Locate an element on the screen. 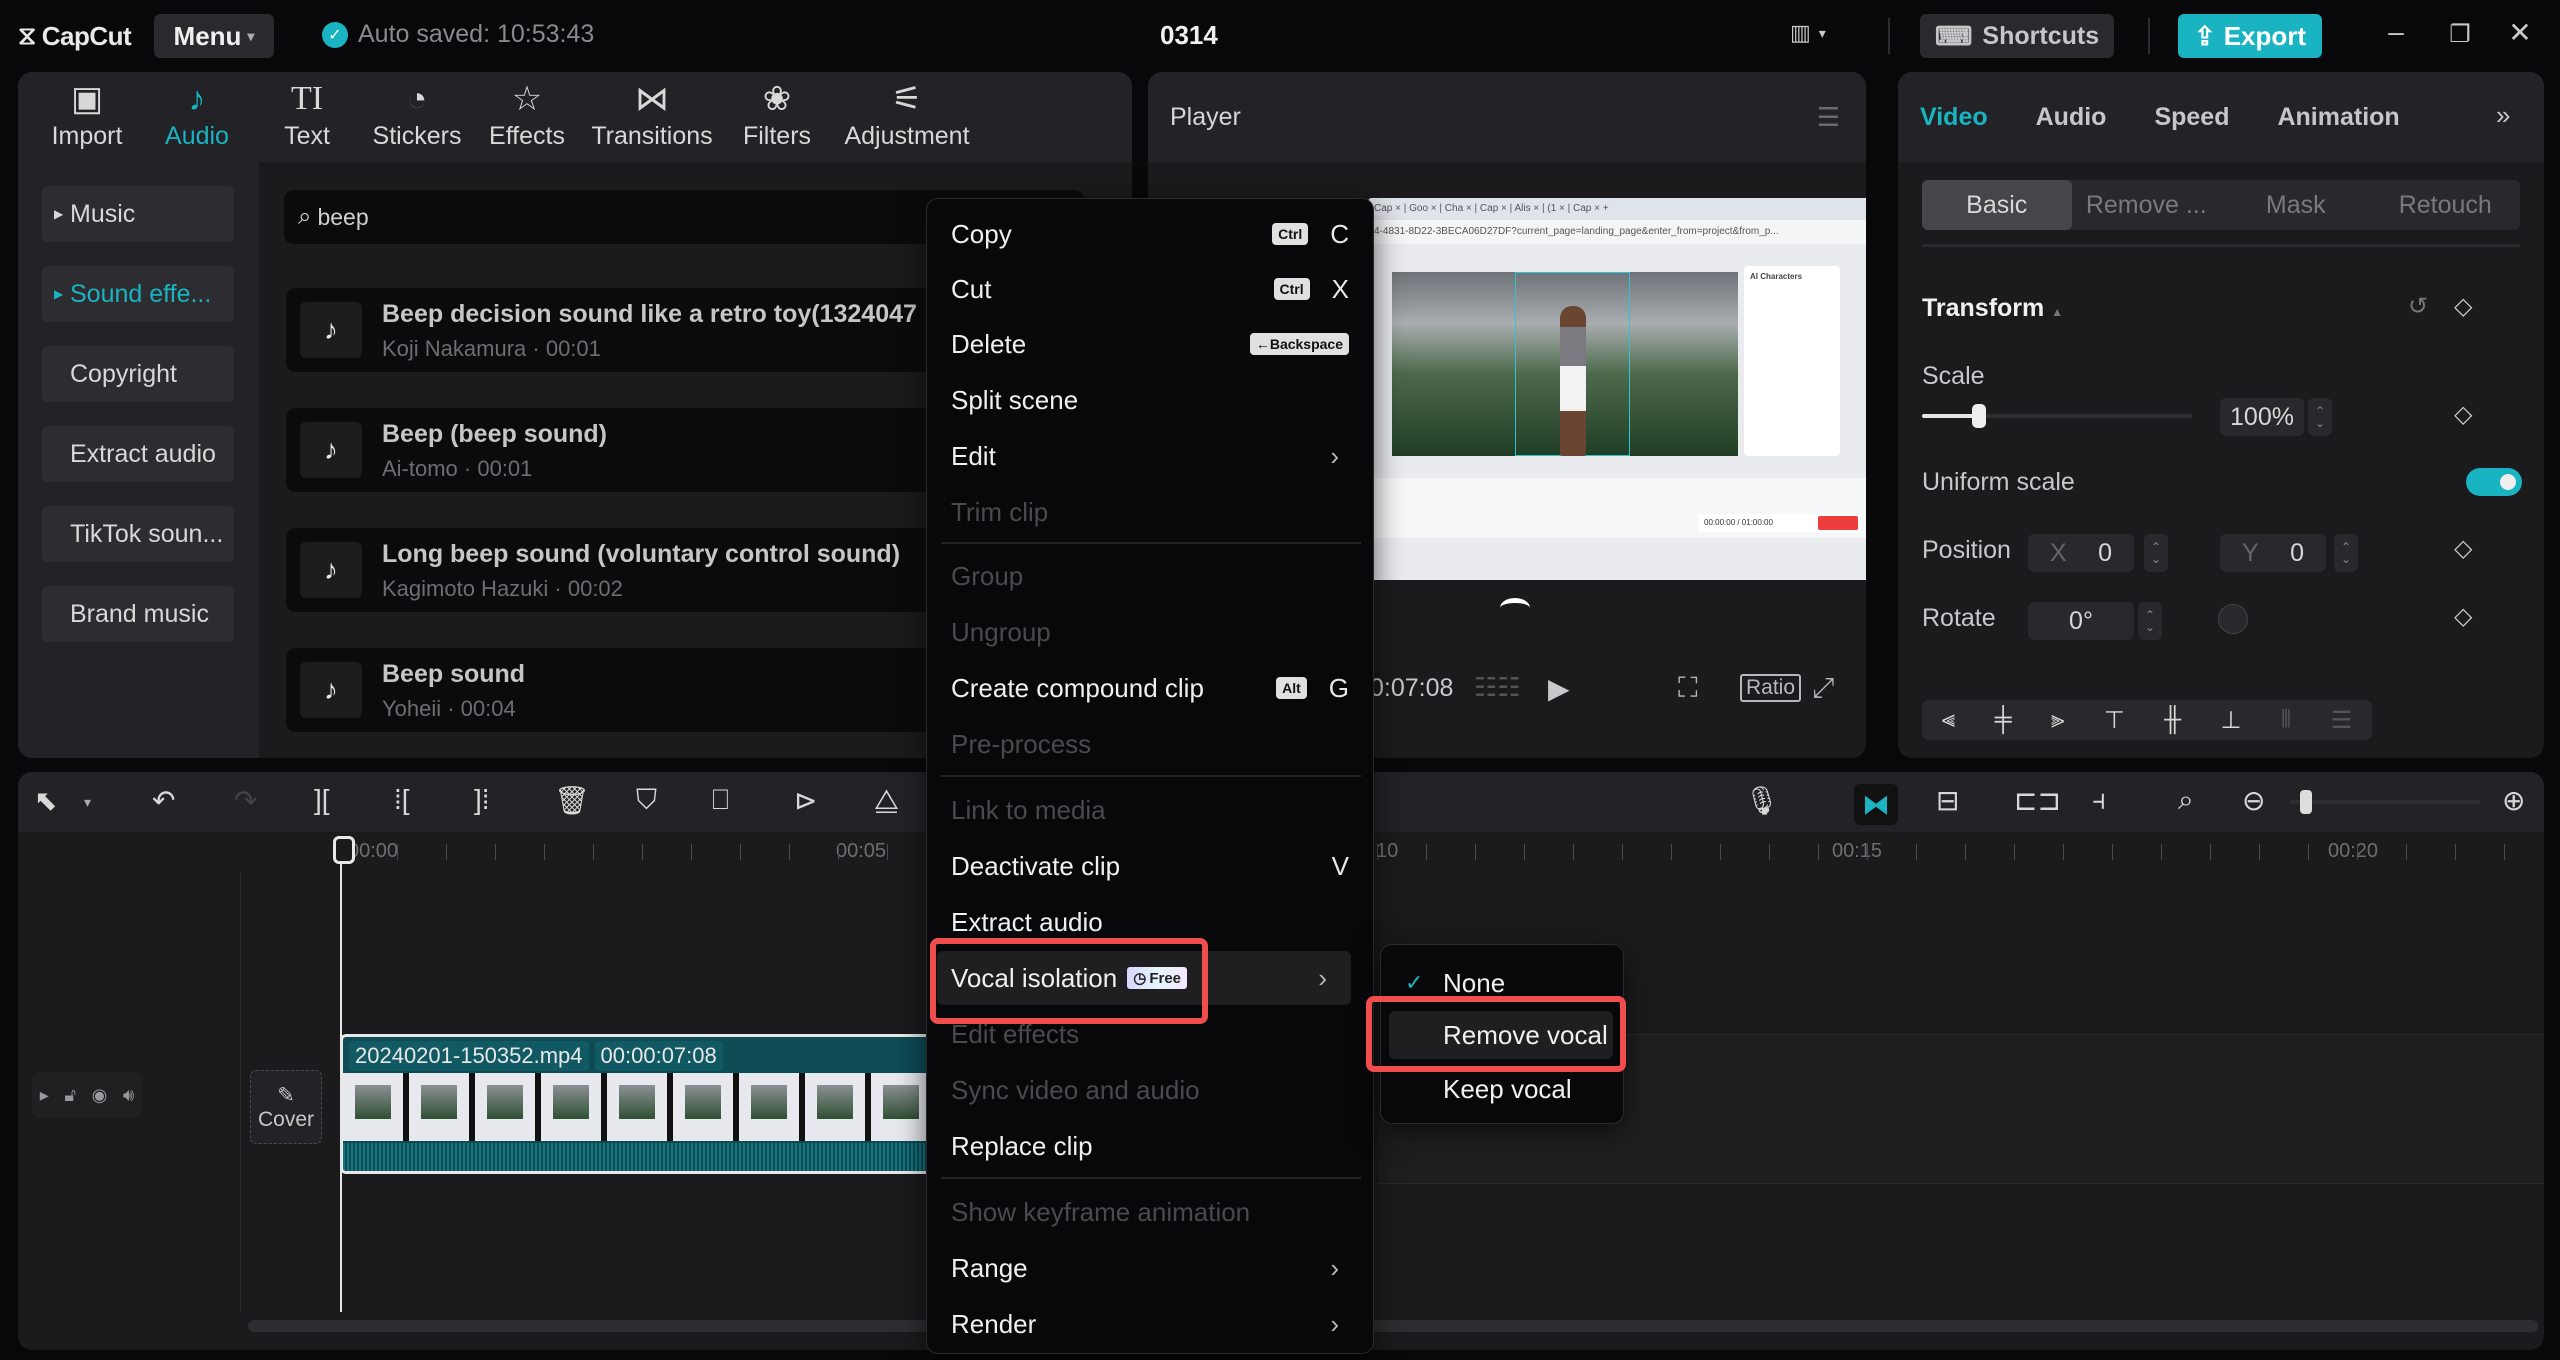 Image resolution: width=2560 pixels, height=1360 pixels. sidebar-item-copyright: Copyright is located at coordinates (138, 374).